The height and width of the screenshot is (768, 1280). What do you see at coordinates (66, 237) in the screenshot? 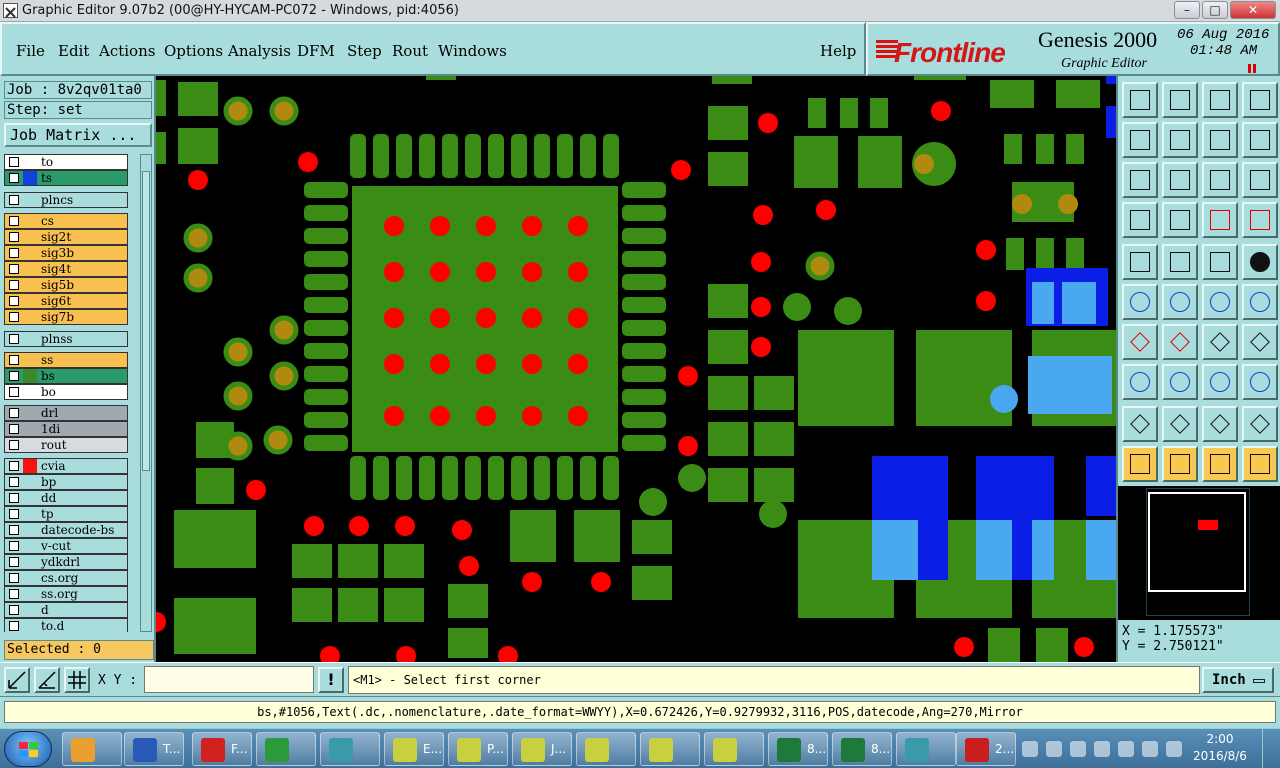
I see `layer-row: sig2t` at bounding box center [66, 237].